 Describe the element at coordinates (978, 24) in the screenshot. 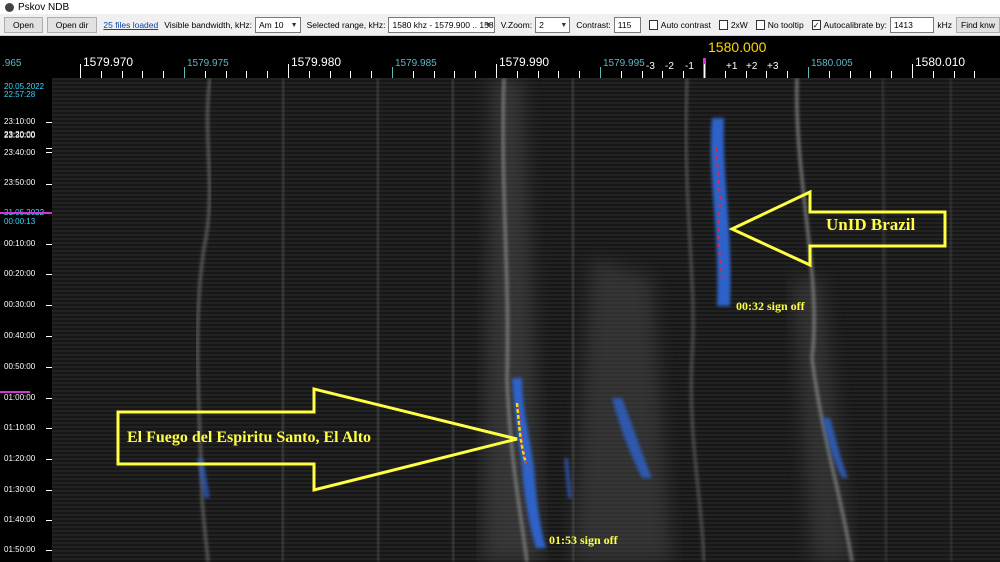

I see `find-button: Find knw` at that location.